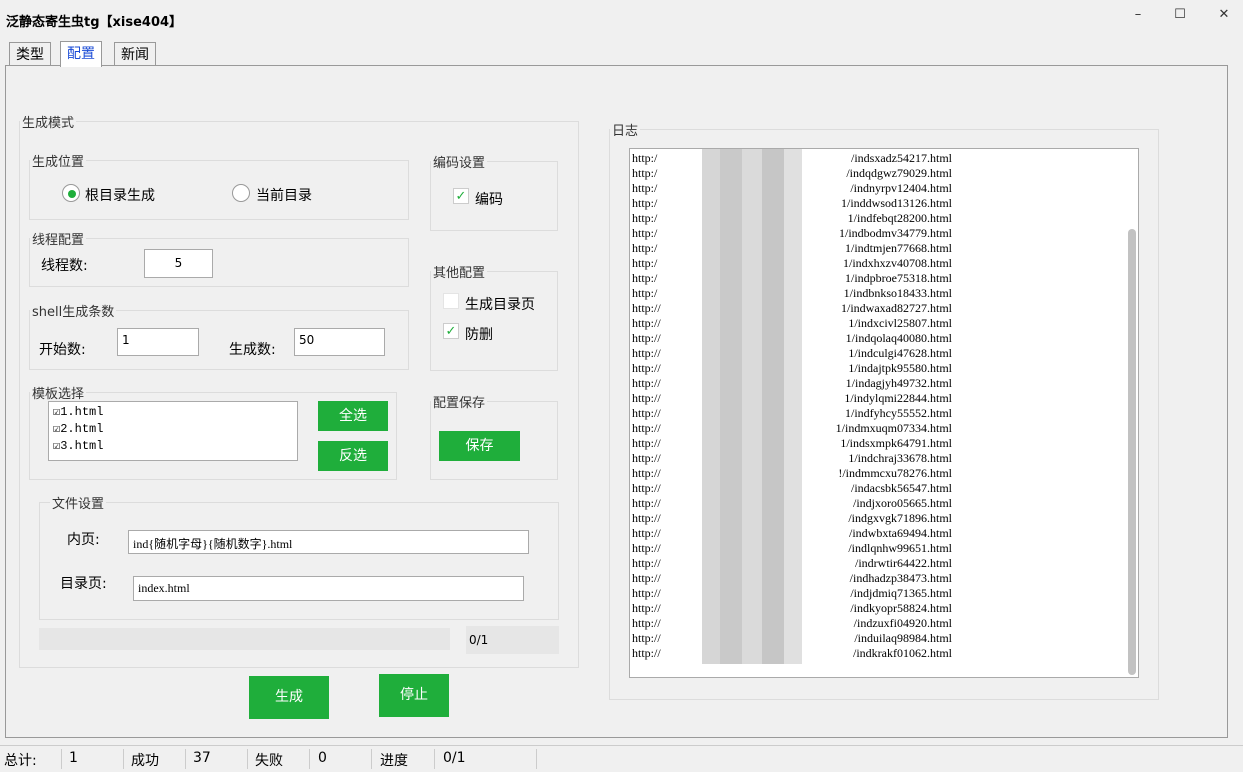  Describe the element at coordinates (30, 54) in the screenshot. I see `tab-type: 类型` at that location.